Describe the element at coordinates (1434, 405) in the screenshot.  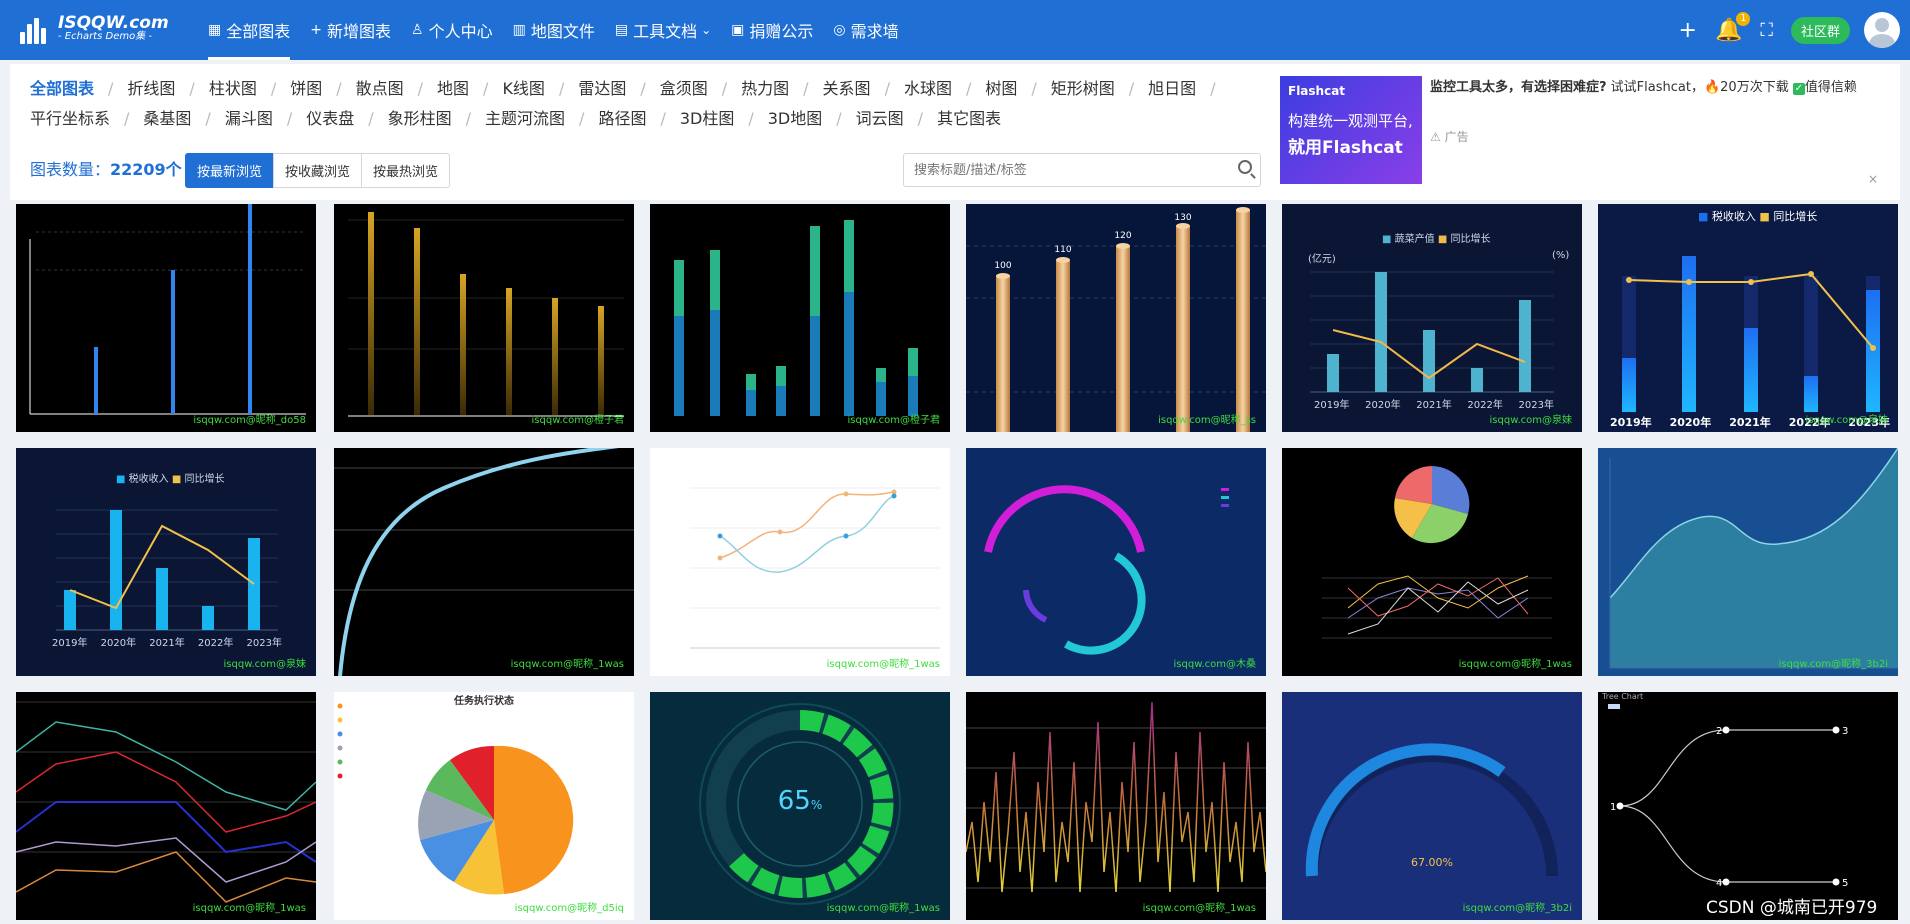
I see `card-x-axis: 2019年 2020年 2021年 2022年 2023年` at that location.